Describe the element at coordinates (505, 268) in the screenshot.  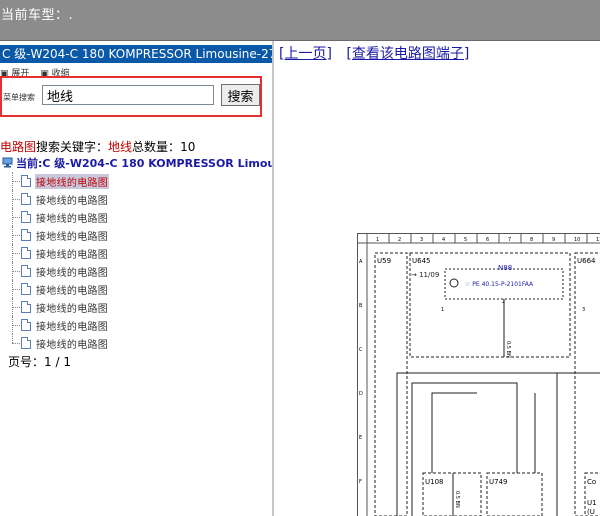
I see `n88-label: N88` at that location.